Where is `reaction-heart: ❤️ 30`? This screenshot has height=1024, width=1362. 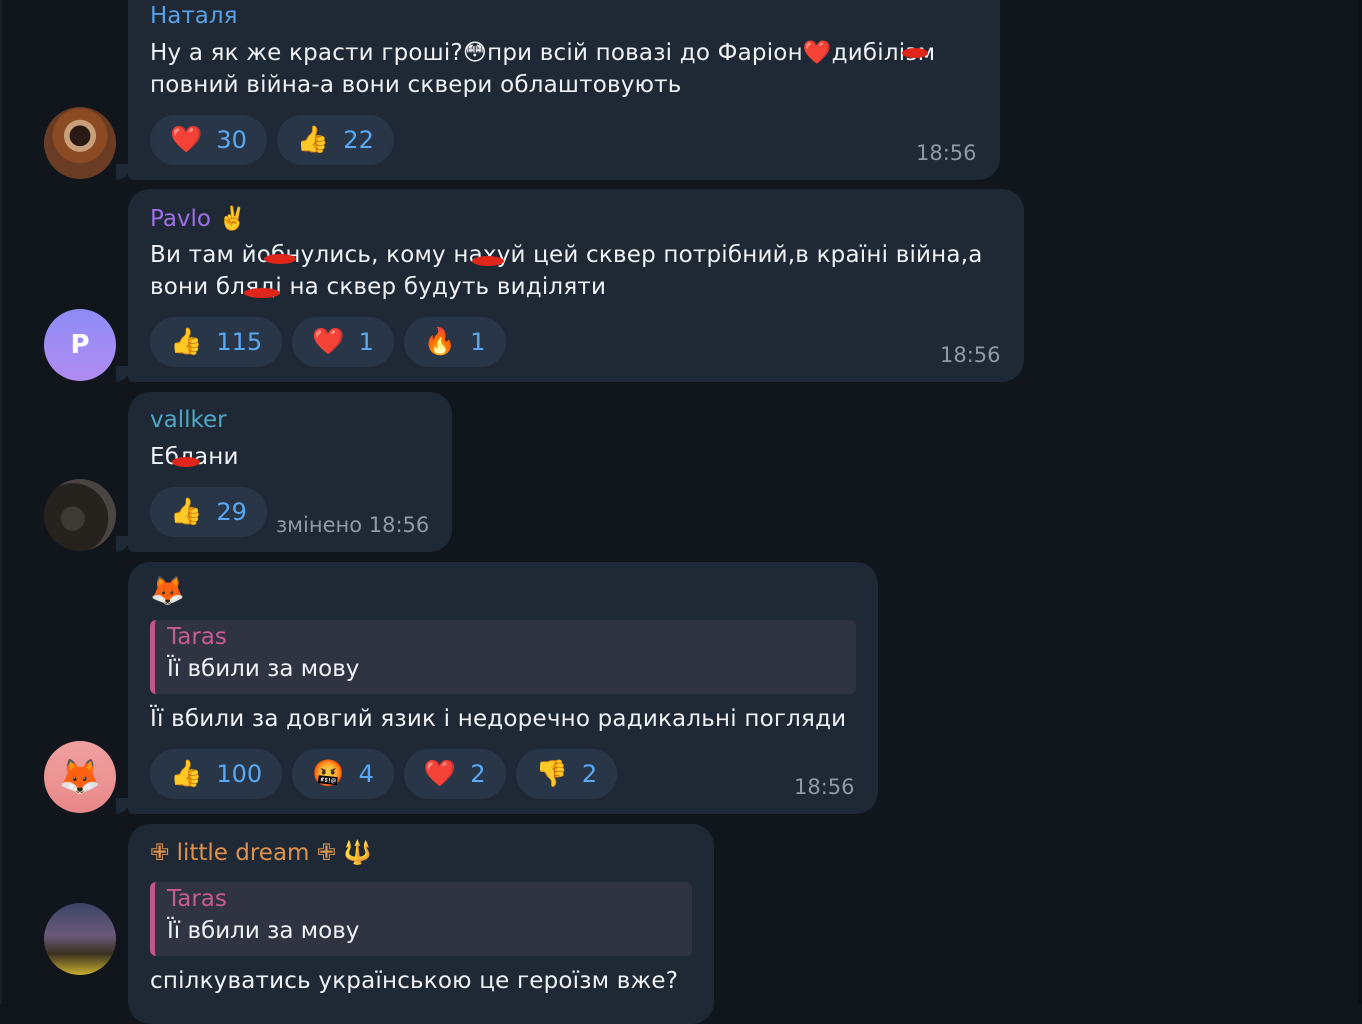
reaction-heart: ❤️ 30 is located at coordinates (208, 140).